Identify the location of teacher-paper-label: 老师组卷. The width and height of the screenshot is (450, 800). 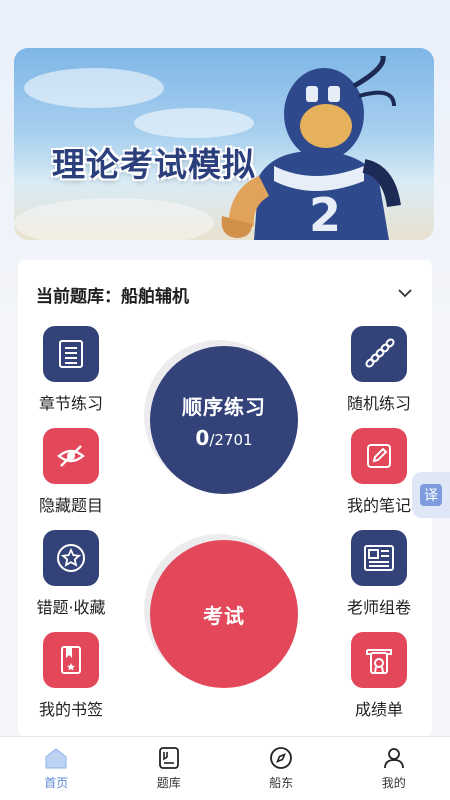
(378, 607).